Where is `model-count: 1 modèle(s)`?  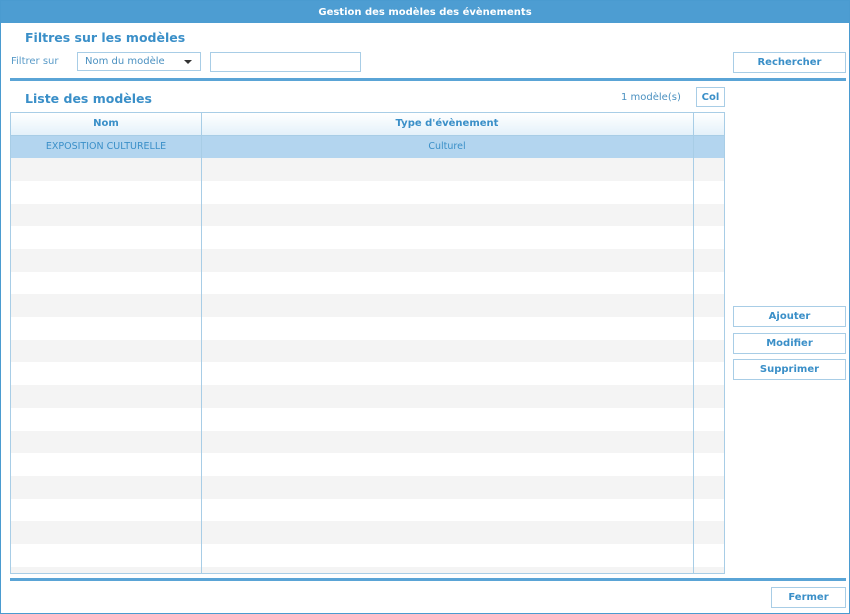
model-count: 1 modèle(s) is located at coordinates (651, 97).